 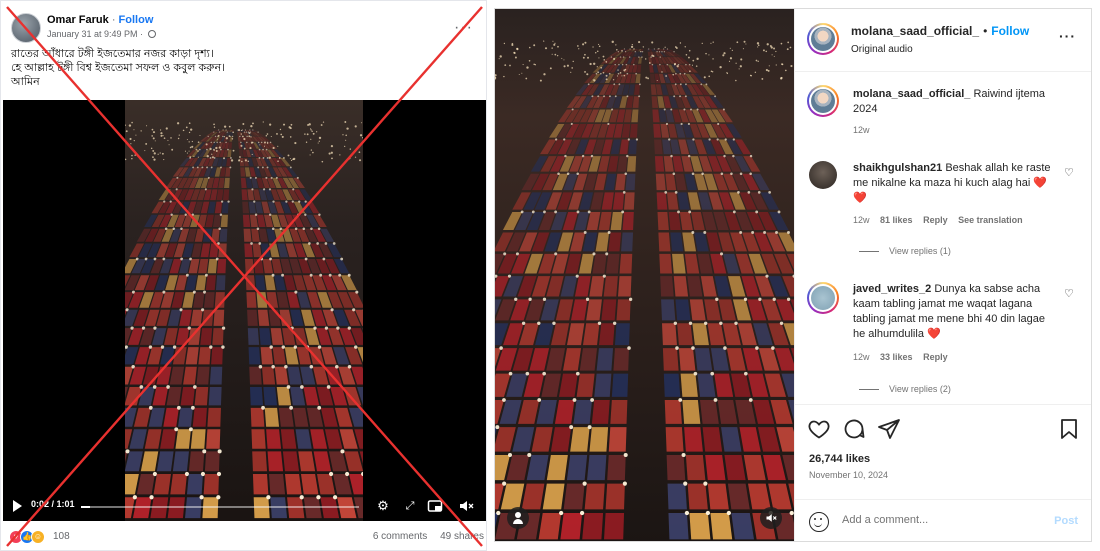 I want to click on video-progress-bar, so click(x=220, y=507).